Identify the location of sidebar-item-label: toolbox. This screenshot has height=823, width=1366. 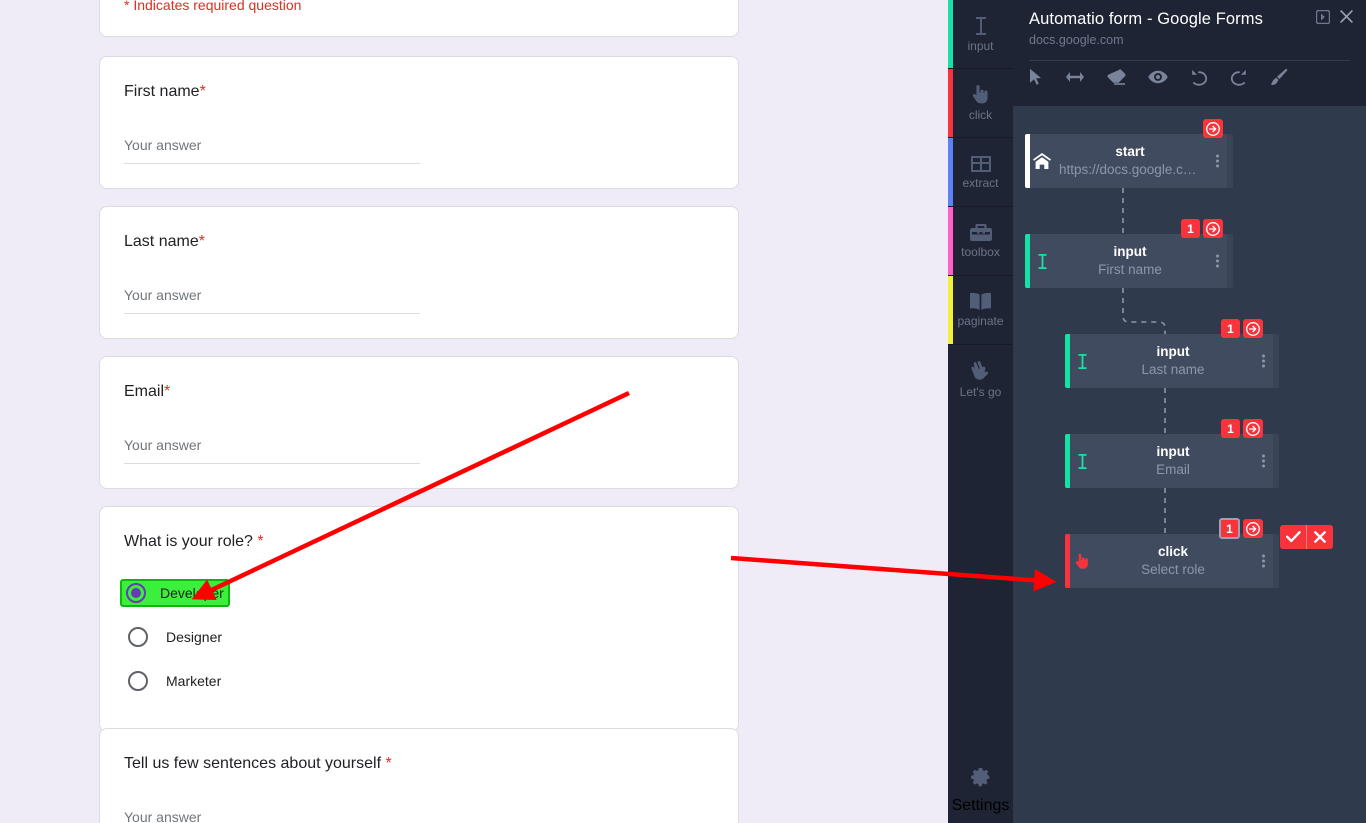
(980, 252).